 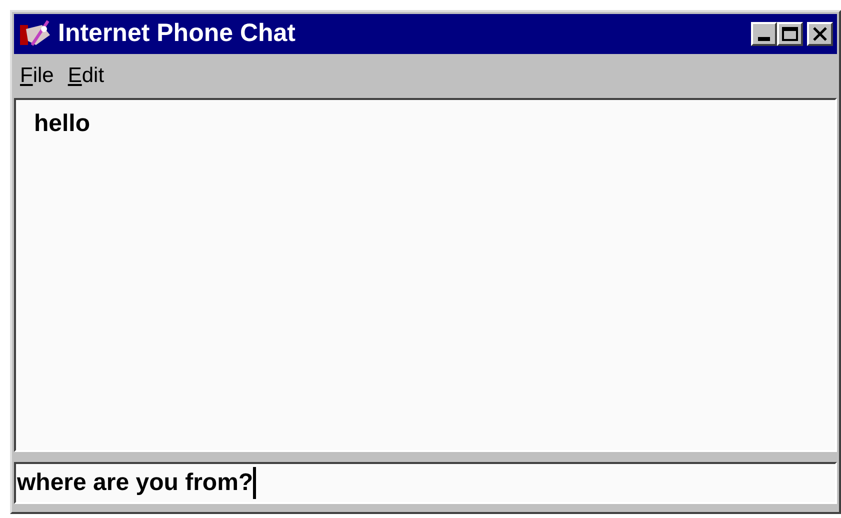 I want to click on maximize-icon, so click(x=790, y=34).